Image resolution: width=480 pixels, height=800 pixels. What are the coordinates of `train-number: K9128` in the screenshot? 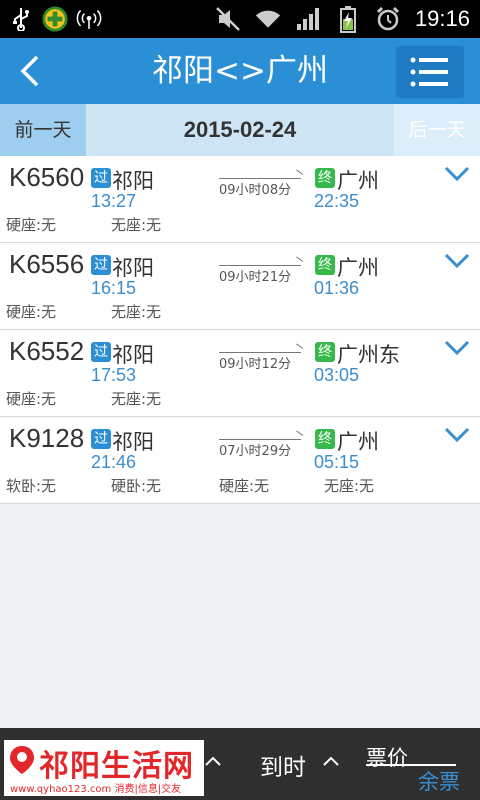 It's located at (47, 438).